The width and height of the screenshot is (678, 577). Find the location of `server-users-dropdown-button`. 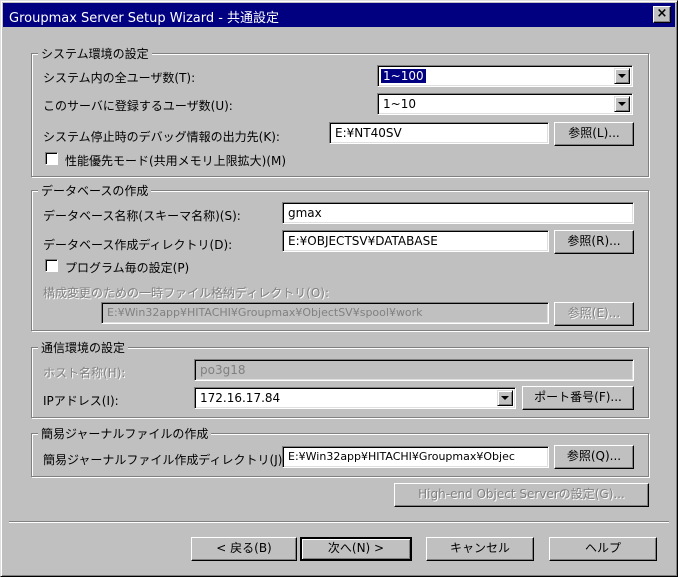

server-users-dropdown-button is located at coordinates (622, 104).